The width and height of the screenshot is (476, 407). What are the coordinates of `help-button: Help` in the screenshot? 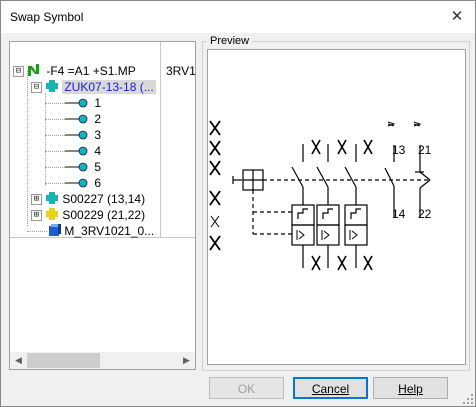 It's located at (410, 388).